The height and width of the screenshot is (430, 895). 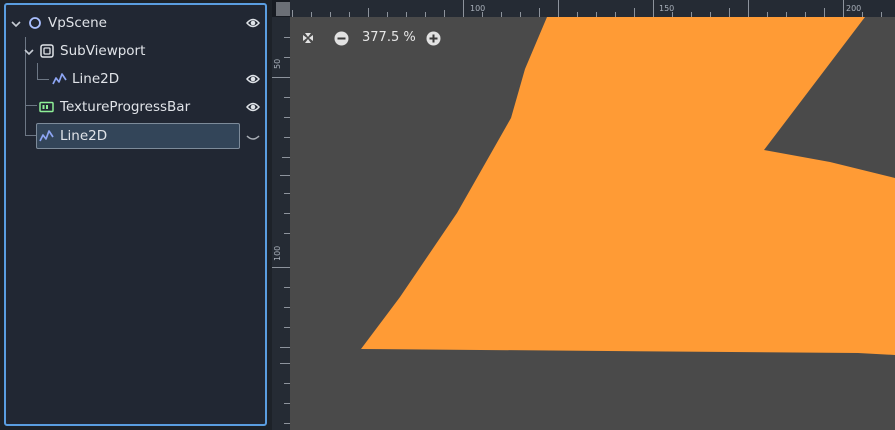 I want to click on center-view-icon, so click(x=308, y=38).